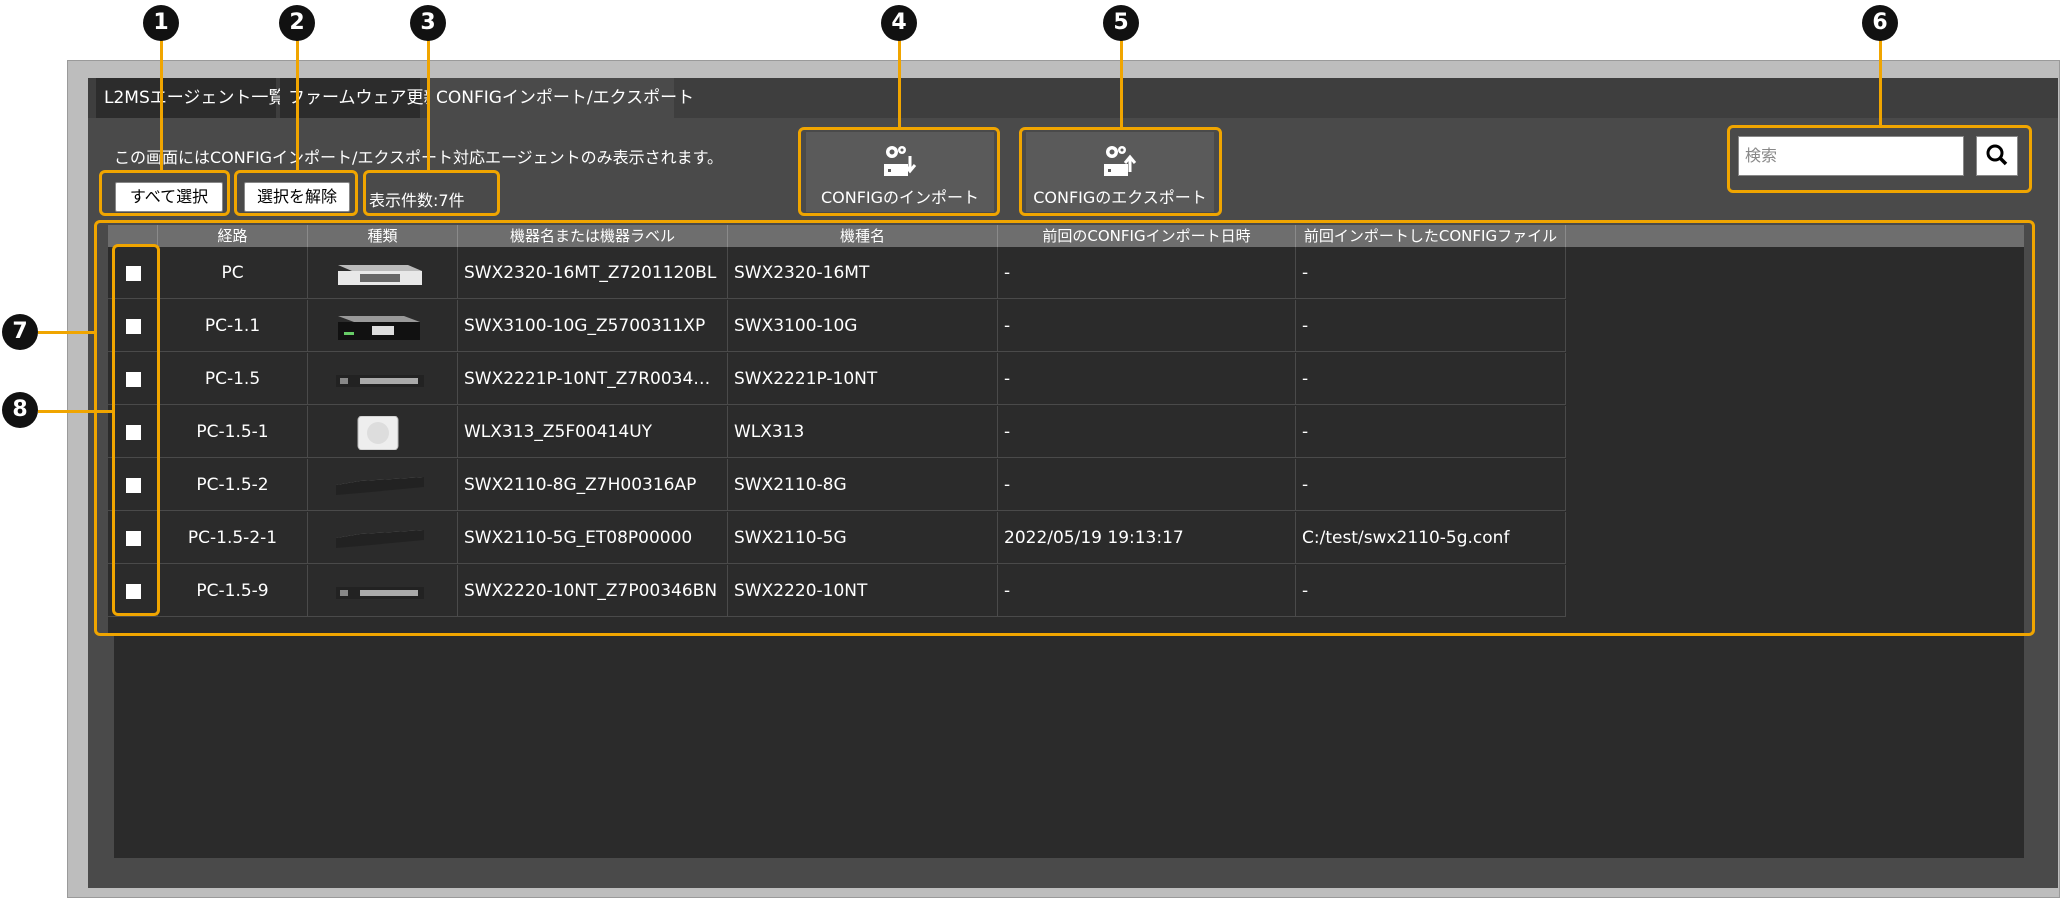 The width and height of the screenshot is (2069, 900). Describe the element at coordinates (360, 98) in the screenshot. I see `tab-firmware-update: ファームウェア更新` at that location.